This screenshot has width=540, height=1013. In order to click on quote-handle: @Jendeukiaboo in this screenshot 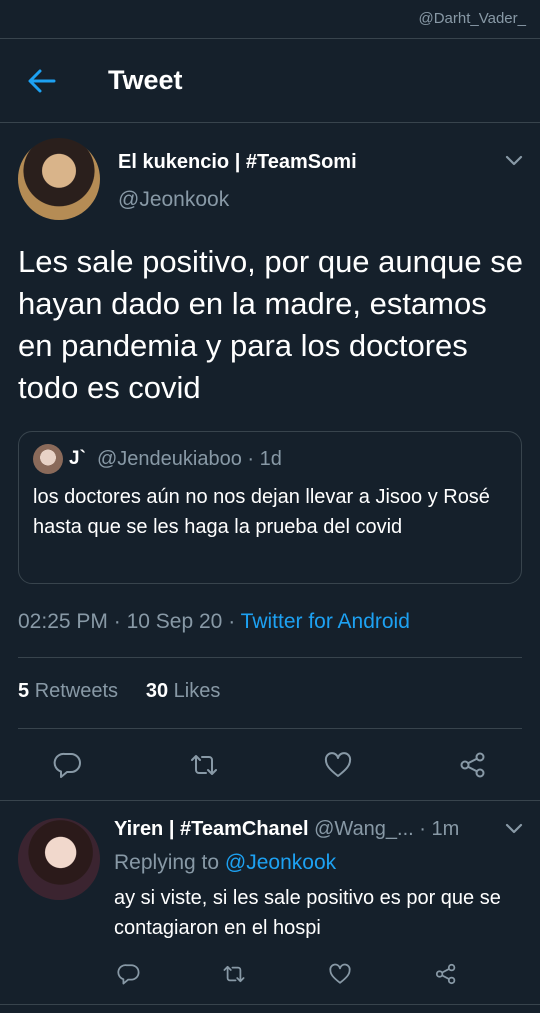, I will do `click(169, 459)`.